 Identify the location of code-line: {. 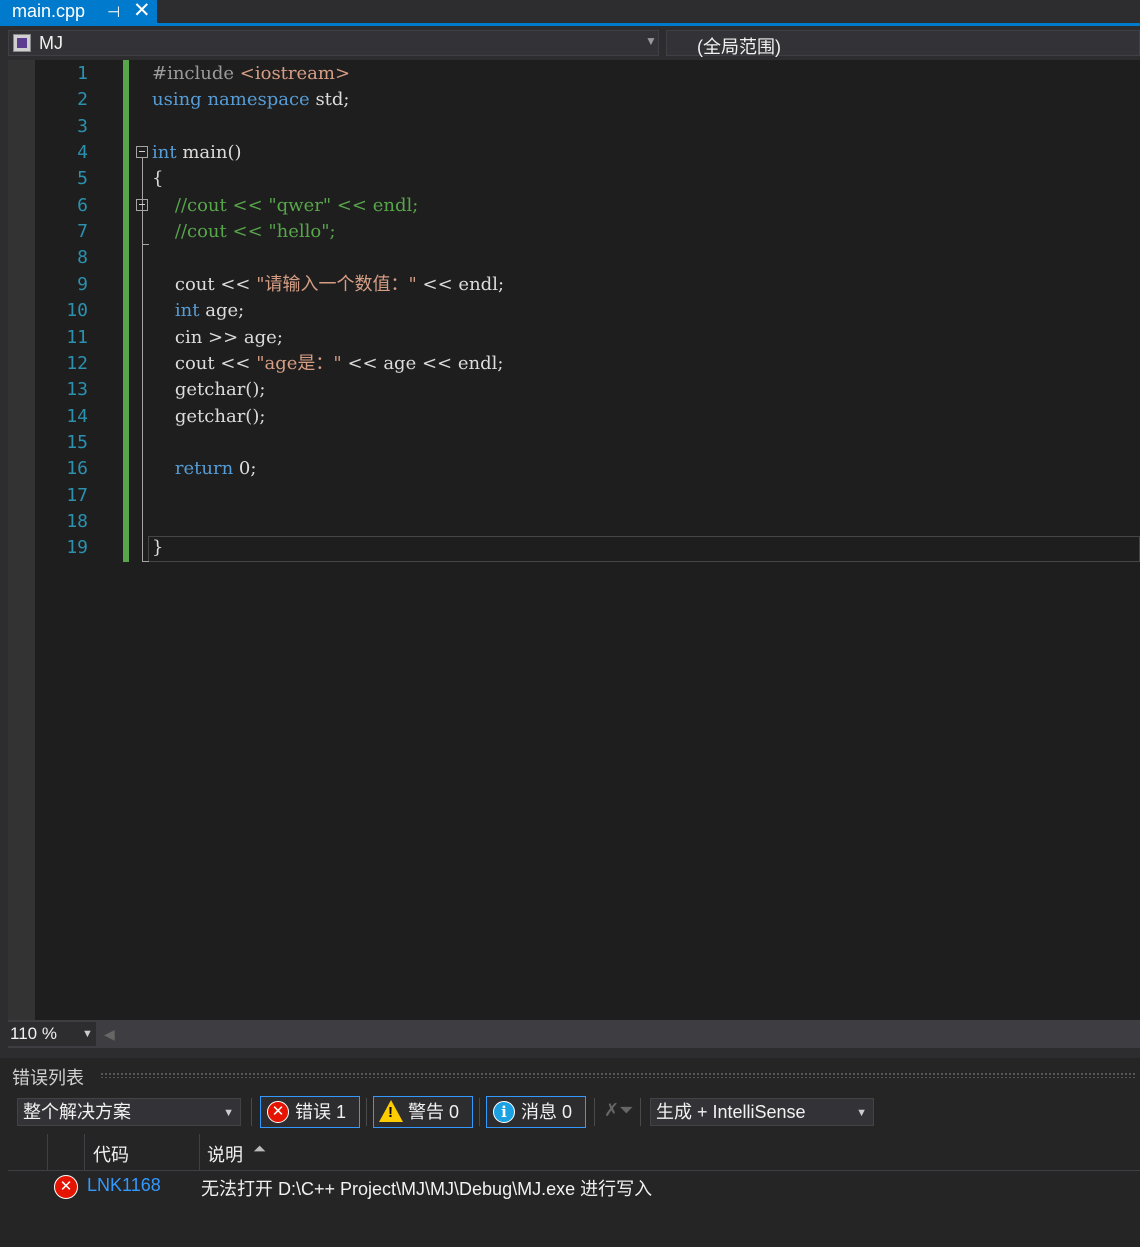
(157, 179).